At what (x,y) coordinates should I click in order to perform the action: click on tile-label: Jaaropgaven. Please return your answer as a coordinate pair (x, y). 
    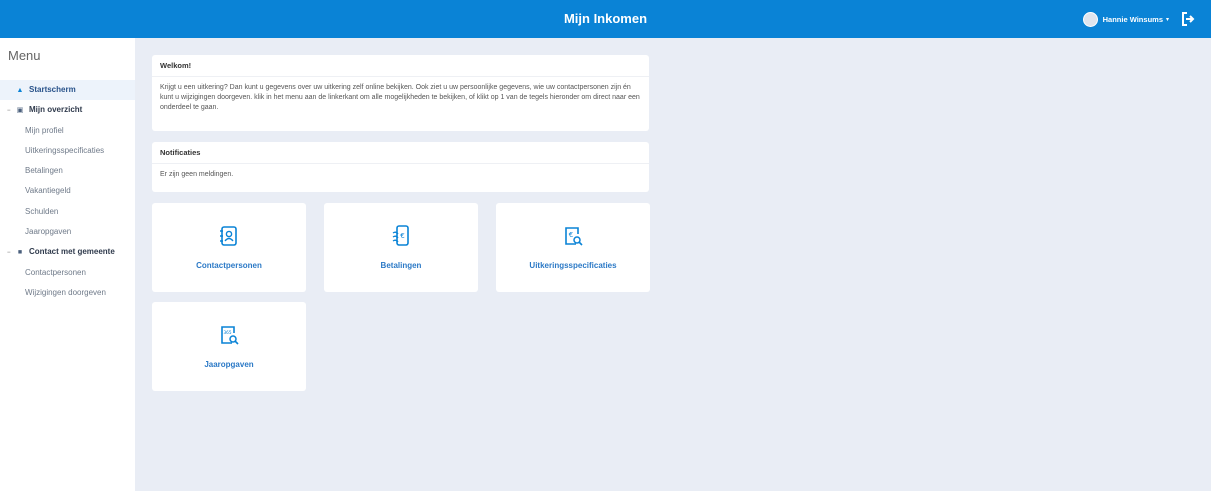
    Looking at the image, I should click on (229, 364).